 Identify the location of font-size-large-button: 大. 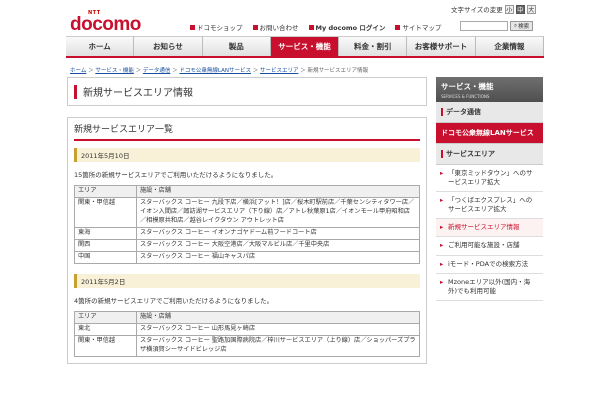
(531, 9).